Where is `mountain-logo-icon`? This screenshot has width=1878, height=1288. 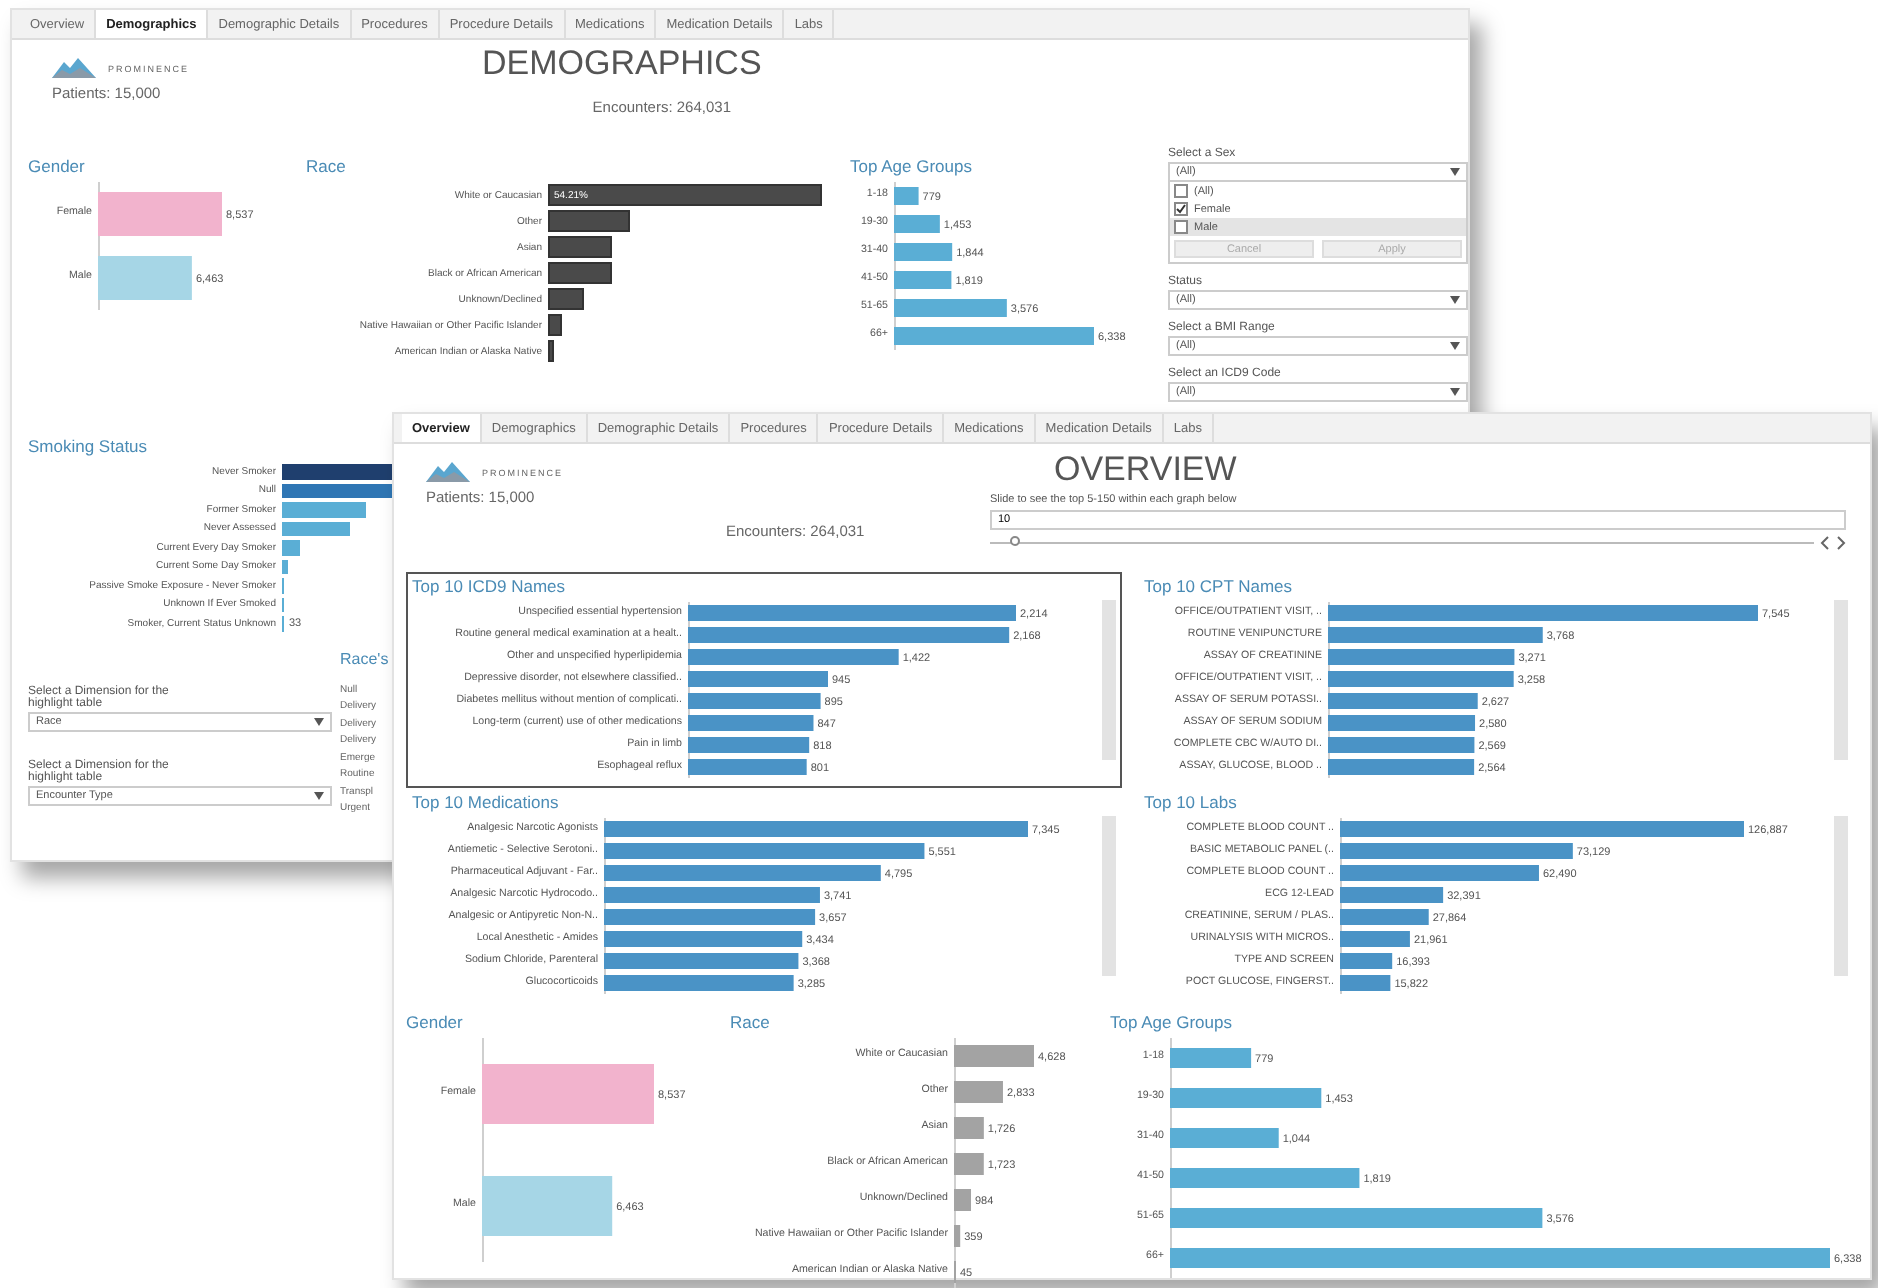
mountain-logo-icon is located at coordinates (74, 68).